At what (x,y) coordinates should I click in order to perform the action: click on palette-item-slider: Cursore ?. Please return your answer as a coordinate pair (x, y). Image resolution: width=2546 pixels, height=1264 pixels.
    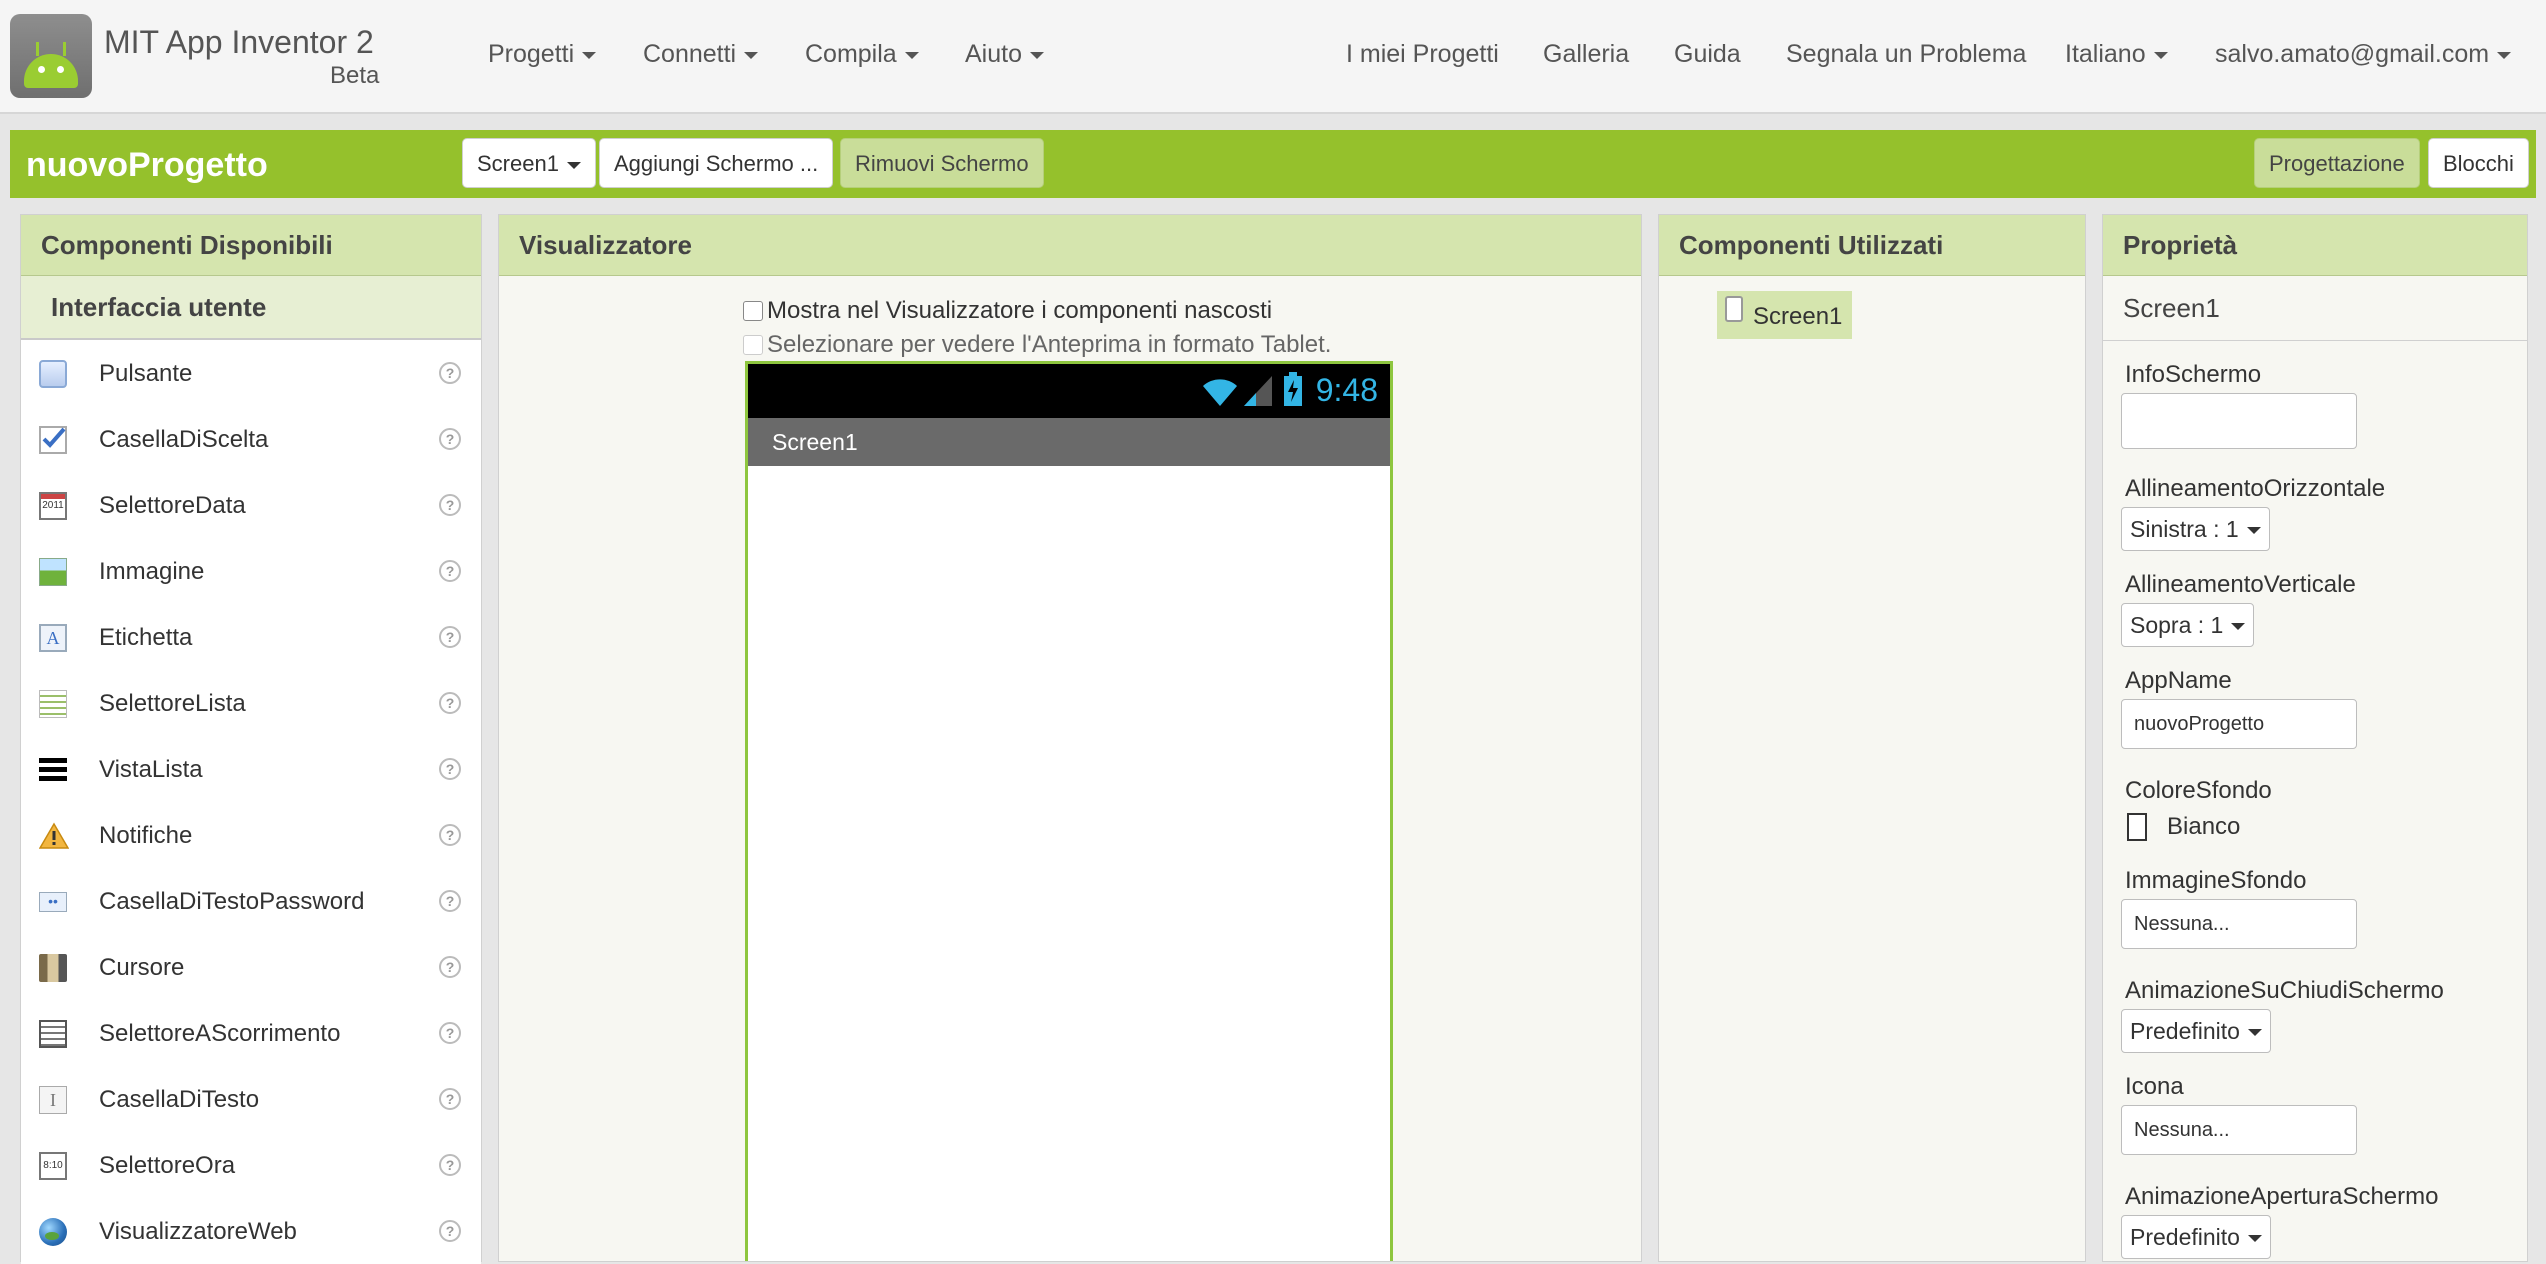
    Looking at the image, I should click on (251, 967).